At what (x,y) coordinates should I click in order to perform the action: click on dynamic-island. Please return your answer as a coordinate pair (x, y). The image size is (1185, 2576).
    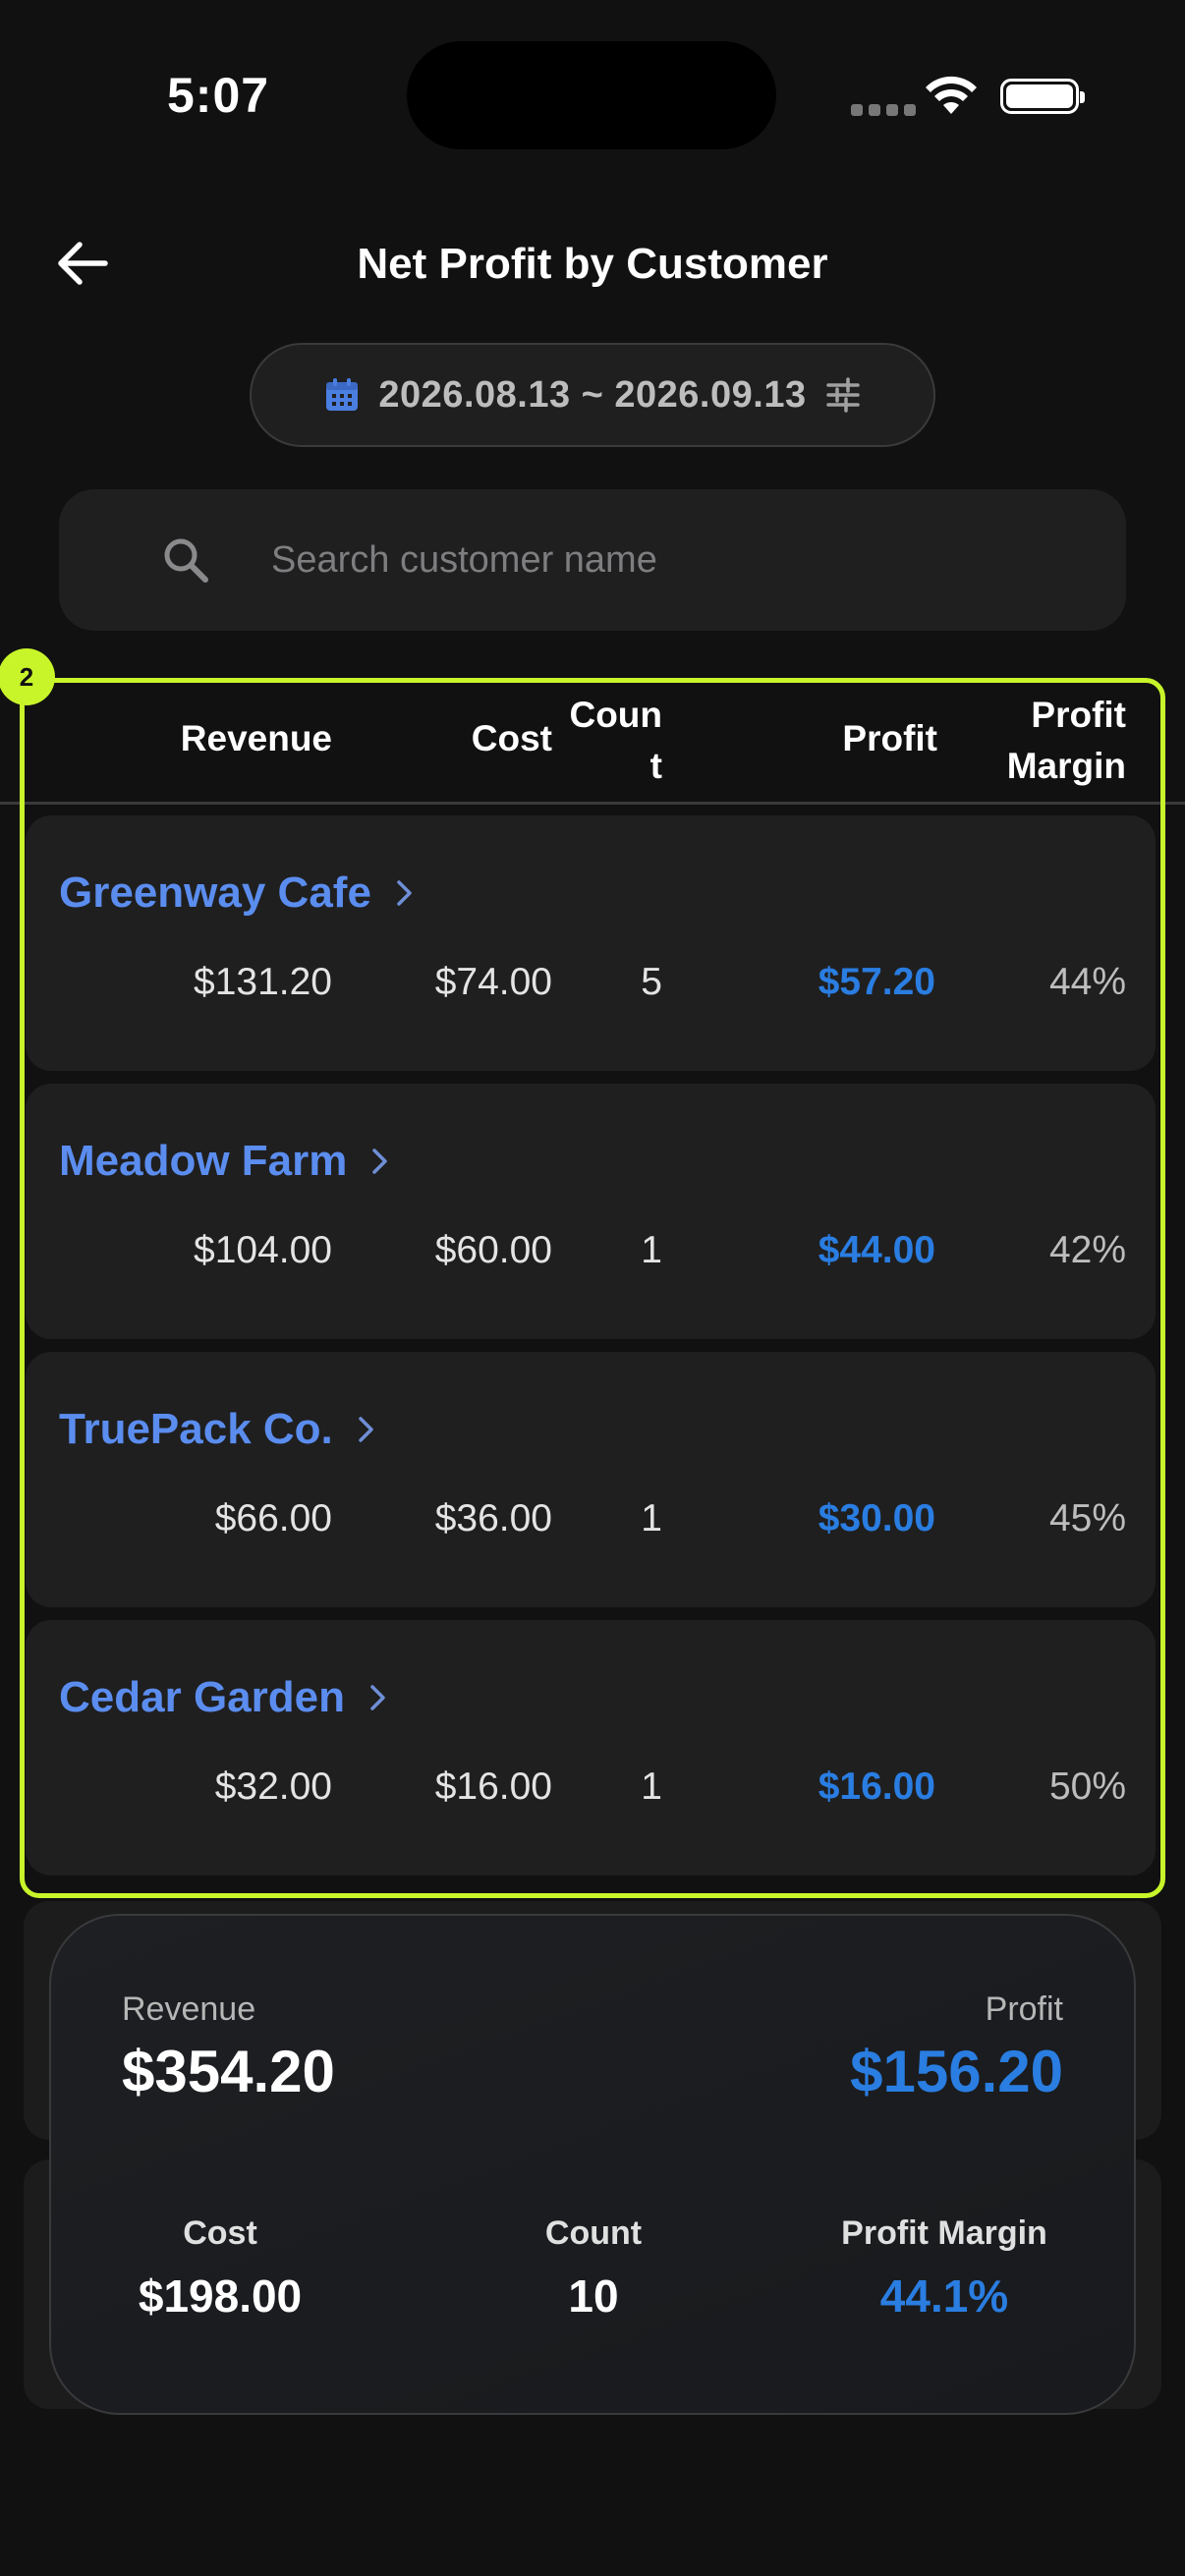
    Looking at the image, I should click on (592, 95).